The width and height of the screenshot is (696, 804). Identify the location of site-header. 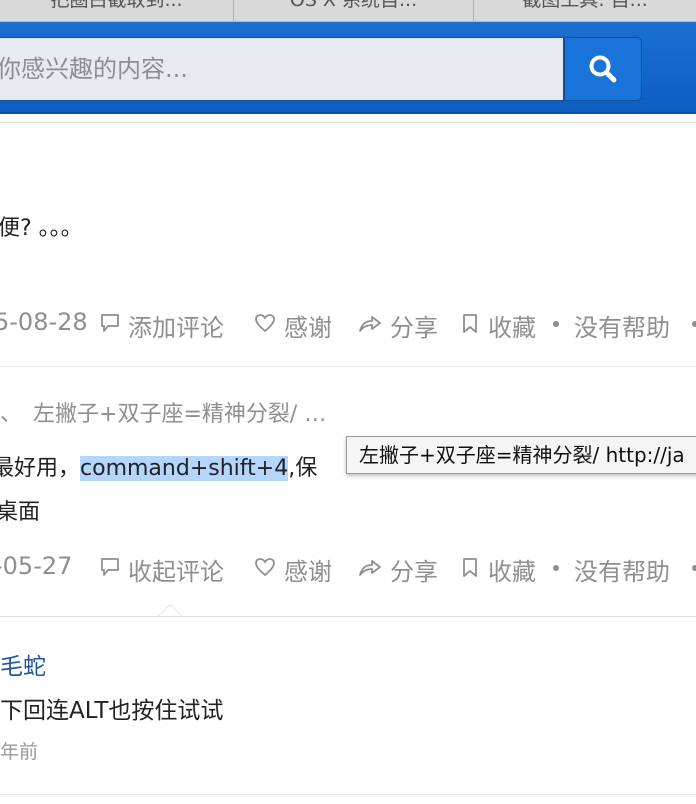
(348, 68).